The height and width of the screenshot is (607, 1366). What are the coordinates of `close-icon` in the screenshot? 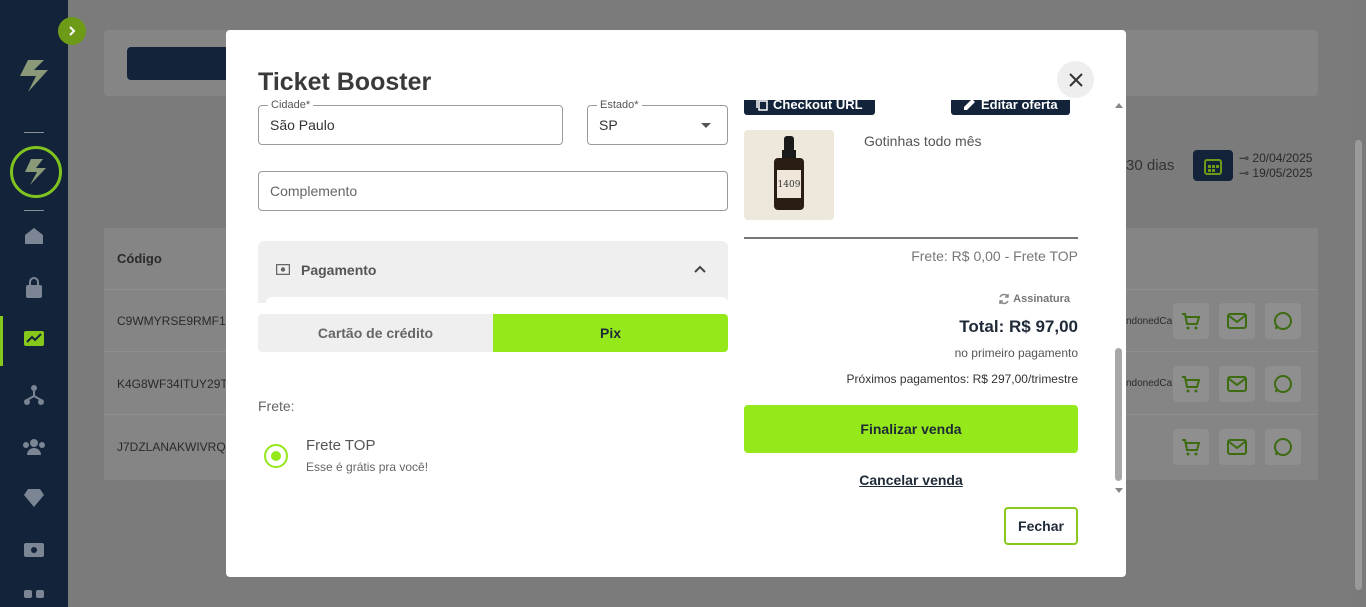 It's located at (1075, 79).